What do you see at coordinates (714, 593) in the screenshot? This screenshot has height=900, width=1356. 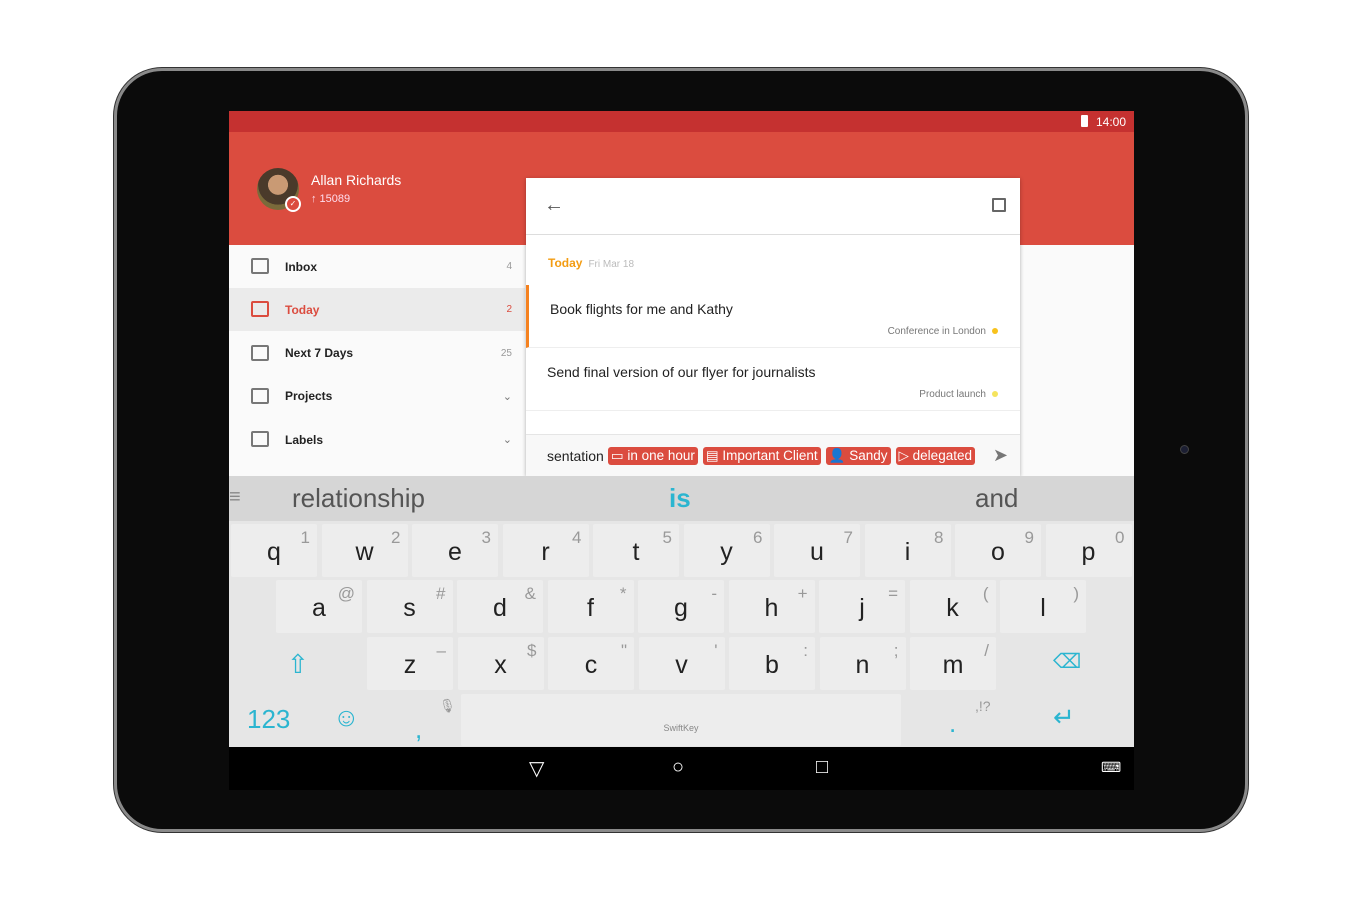 I see `key-secondary: -` at bounding box center [714, 593].